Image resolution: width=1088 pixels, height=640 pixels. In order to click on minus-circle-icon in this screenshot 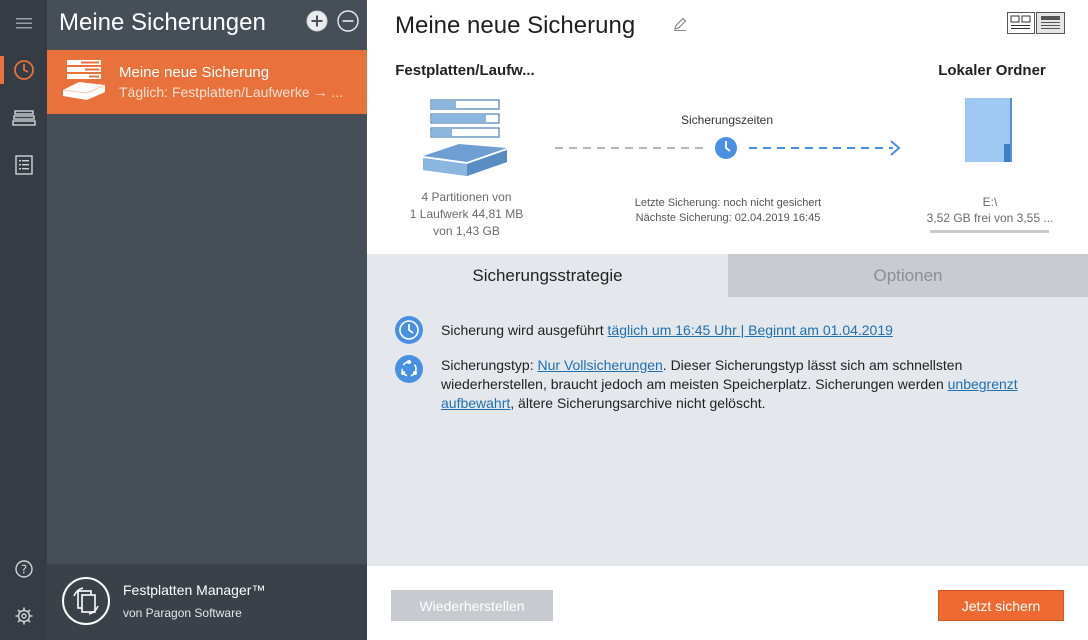, I will do `click(348, 21)`.